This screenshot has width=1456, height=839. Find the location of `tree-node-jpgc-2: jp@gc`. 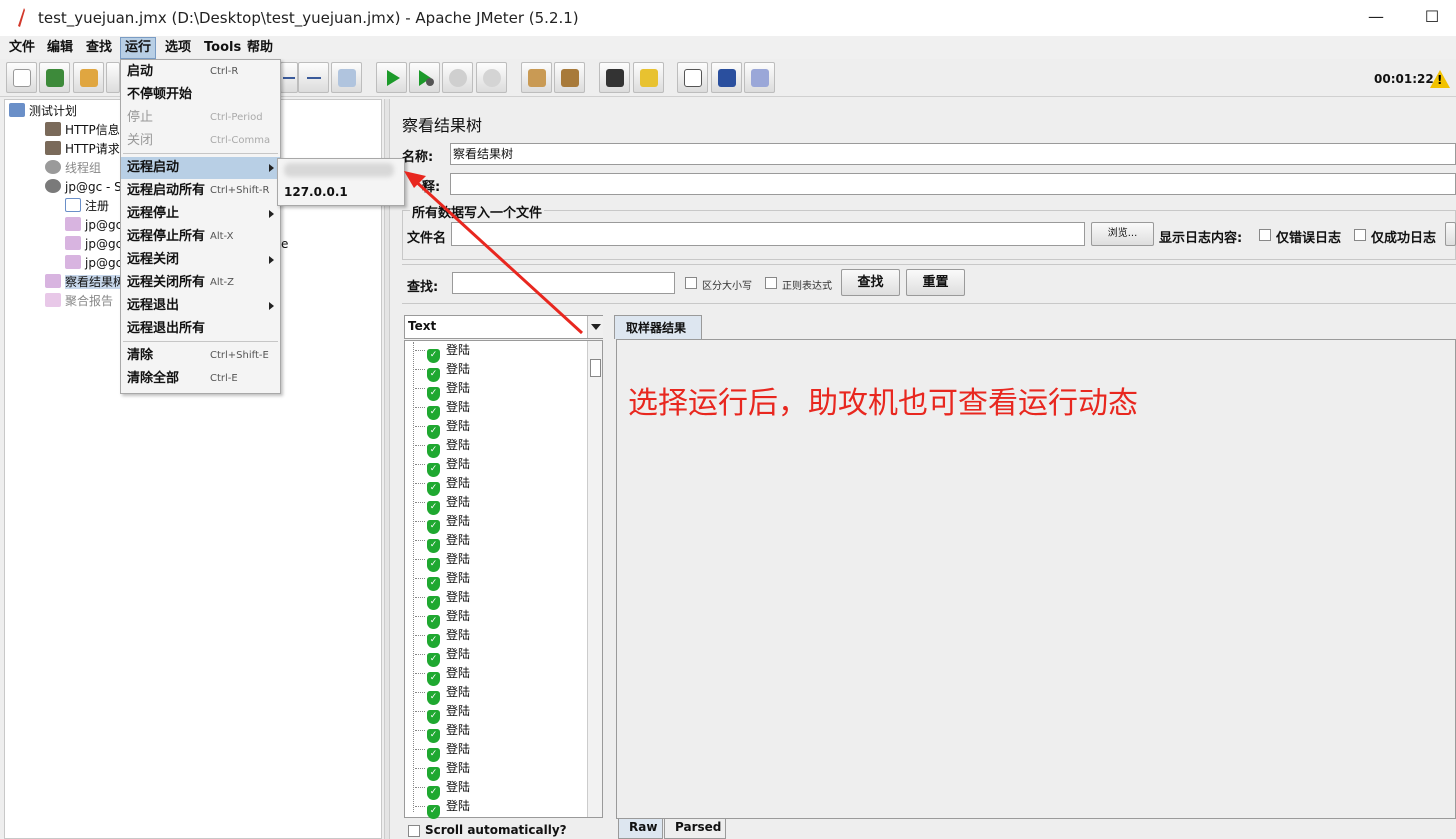

tree-node-jpgc-2: jp@gc is located at coordinates (93, 244).